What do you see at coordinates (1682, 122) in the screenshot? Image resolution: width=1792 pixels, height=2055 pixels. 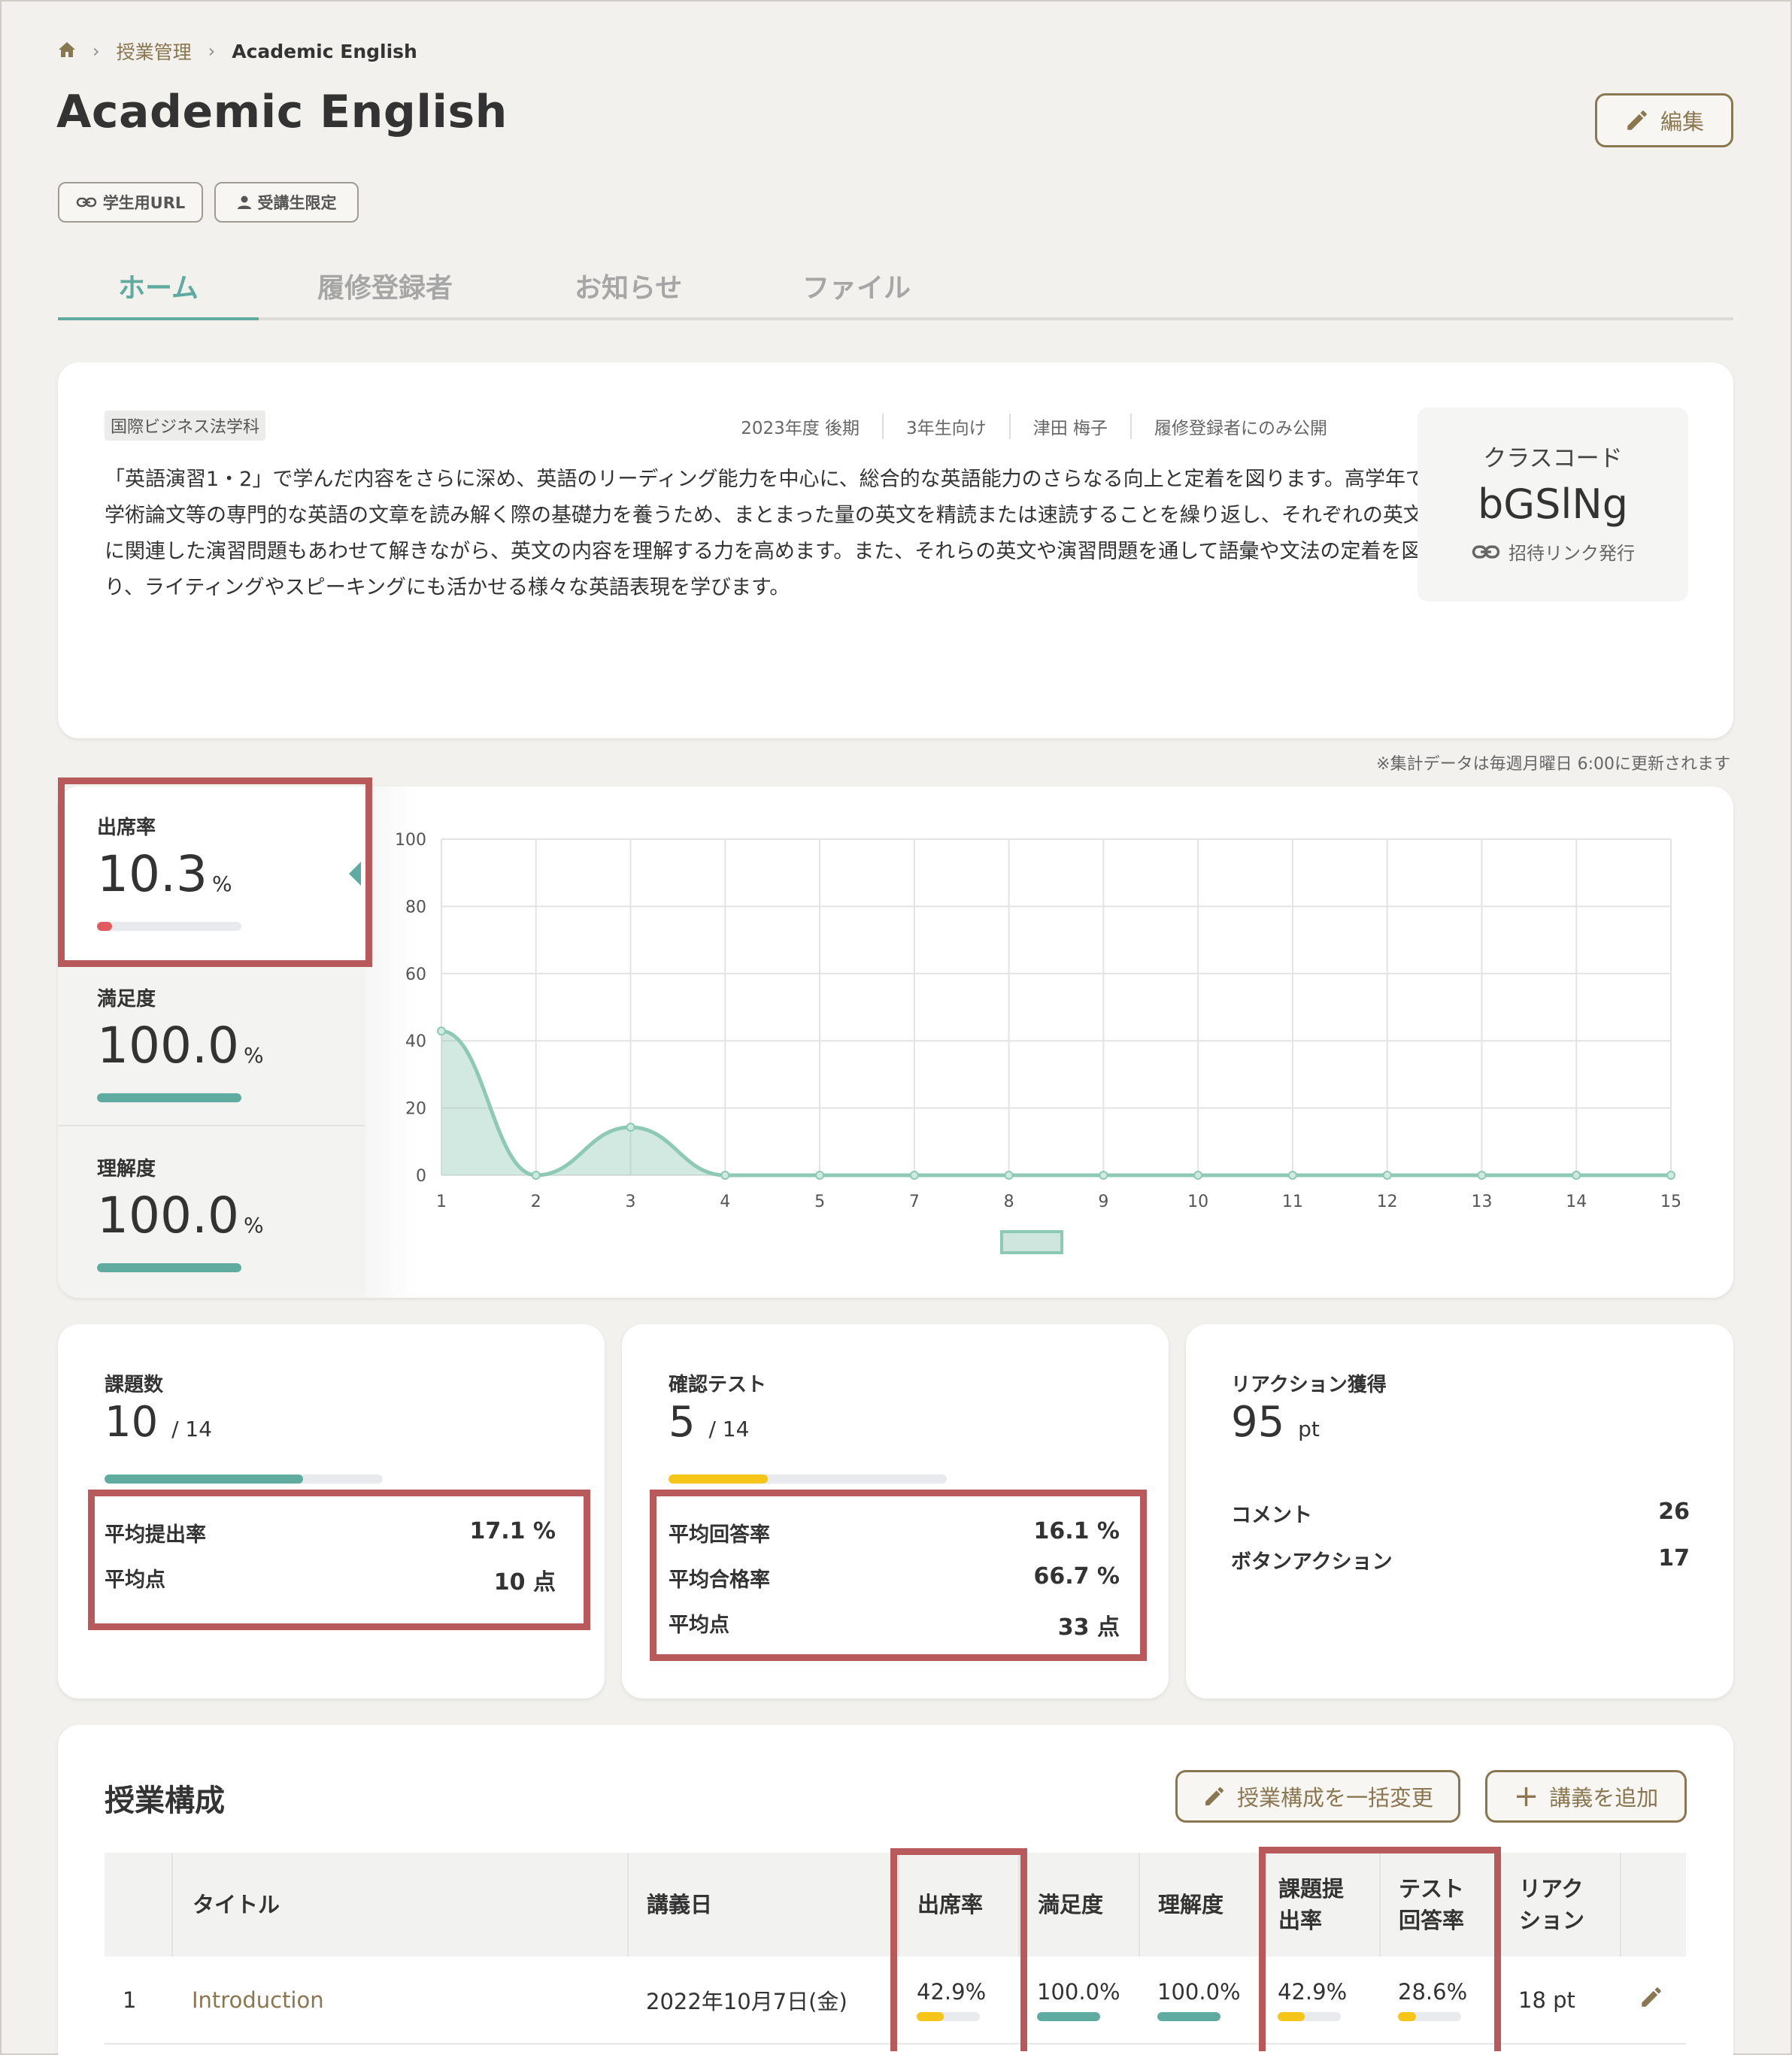 I see `edit-button-label: 編集` at bounding box center [1682, 122].